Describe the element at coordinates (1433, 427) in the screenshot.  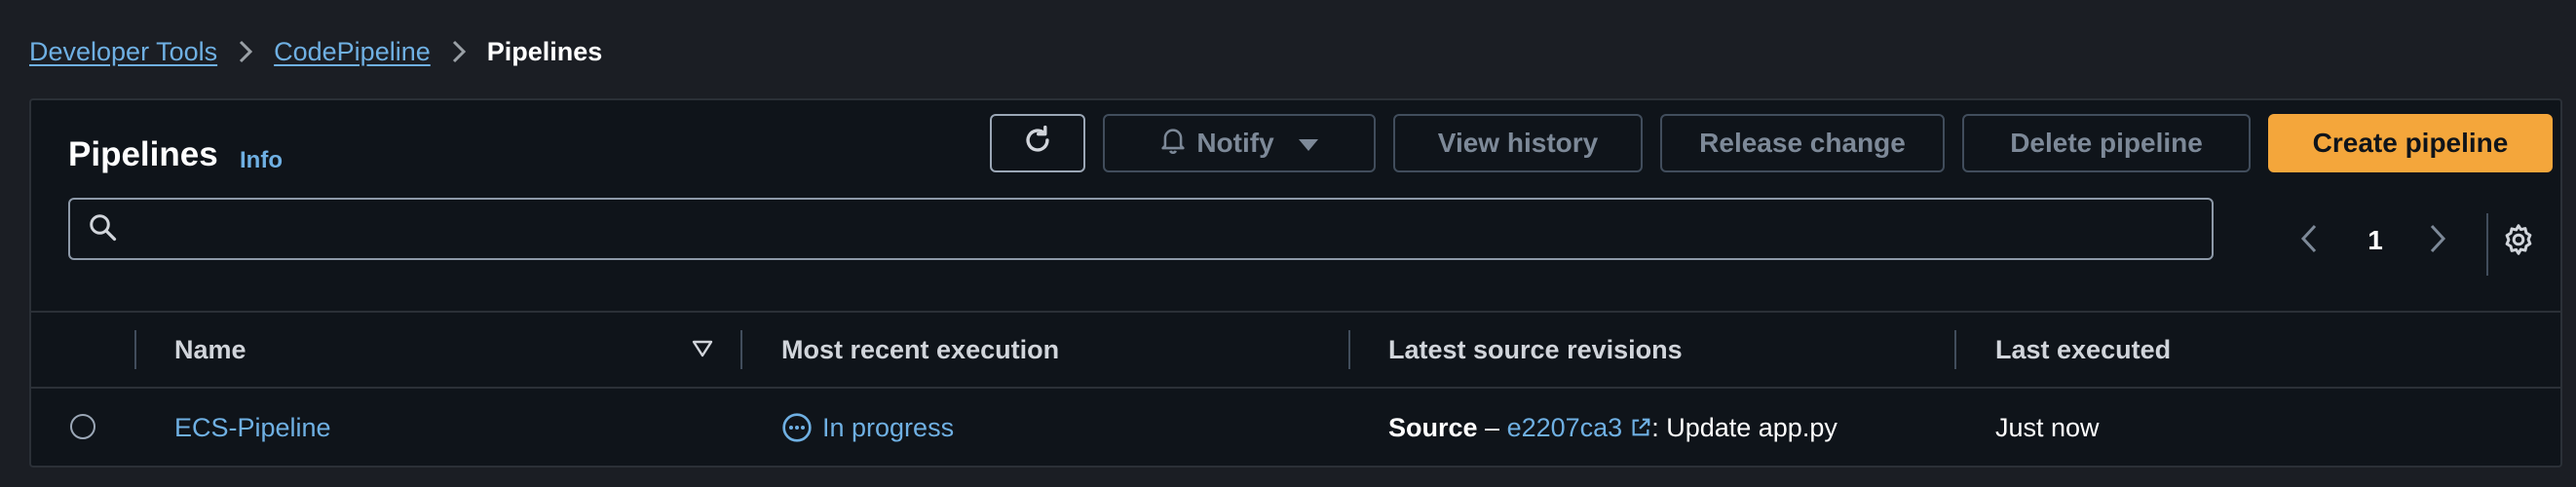
I see `source-label: Source` at that location.